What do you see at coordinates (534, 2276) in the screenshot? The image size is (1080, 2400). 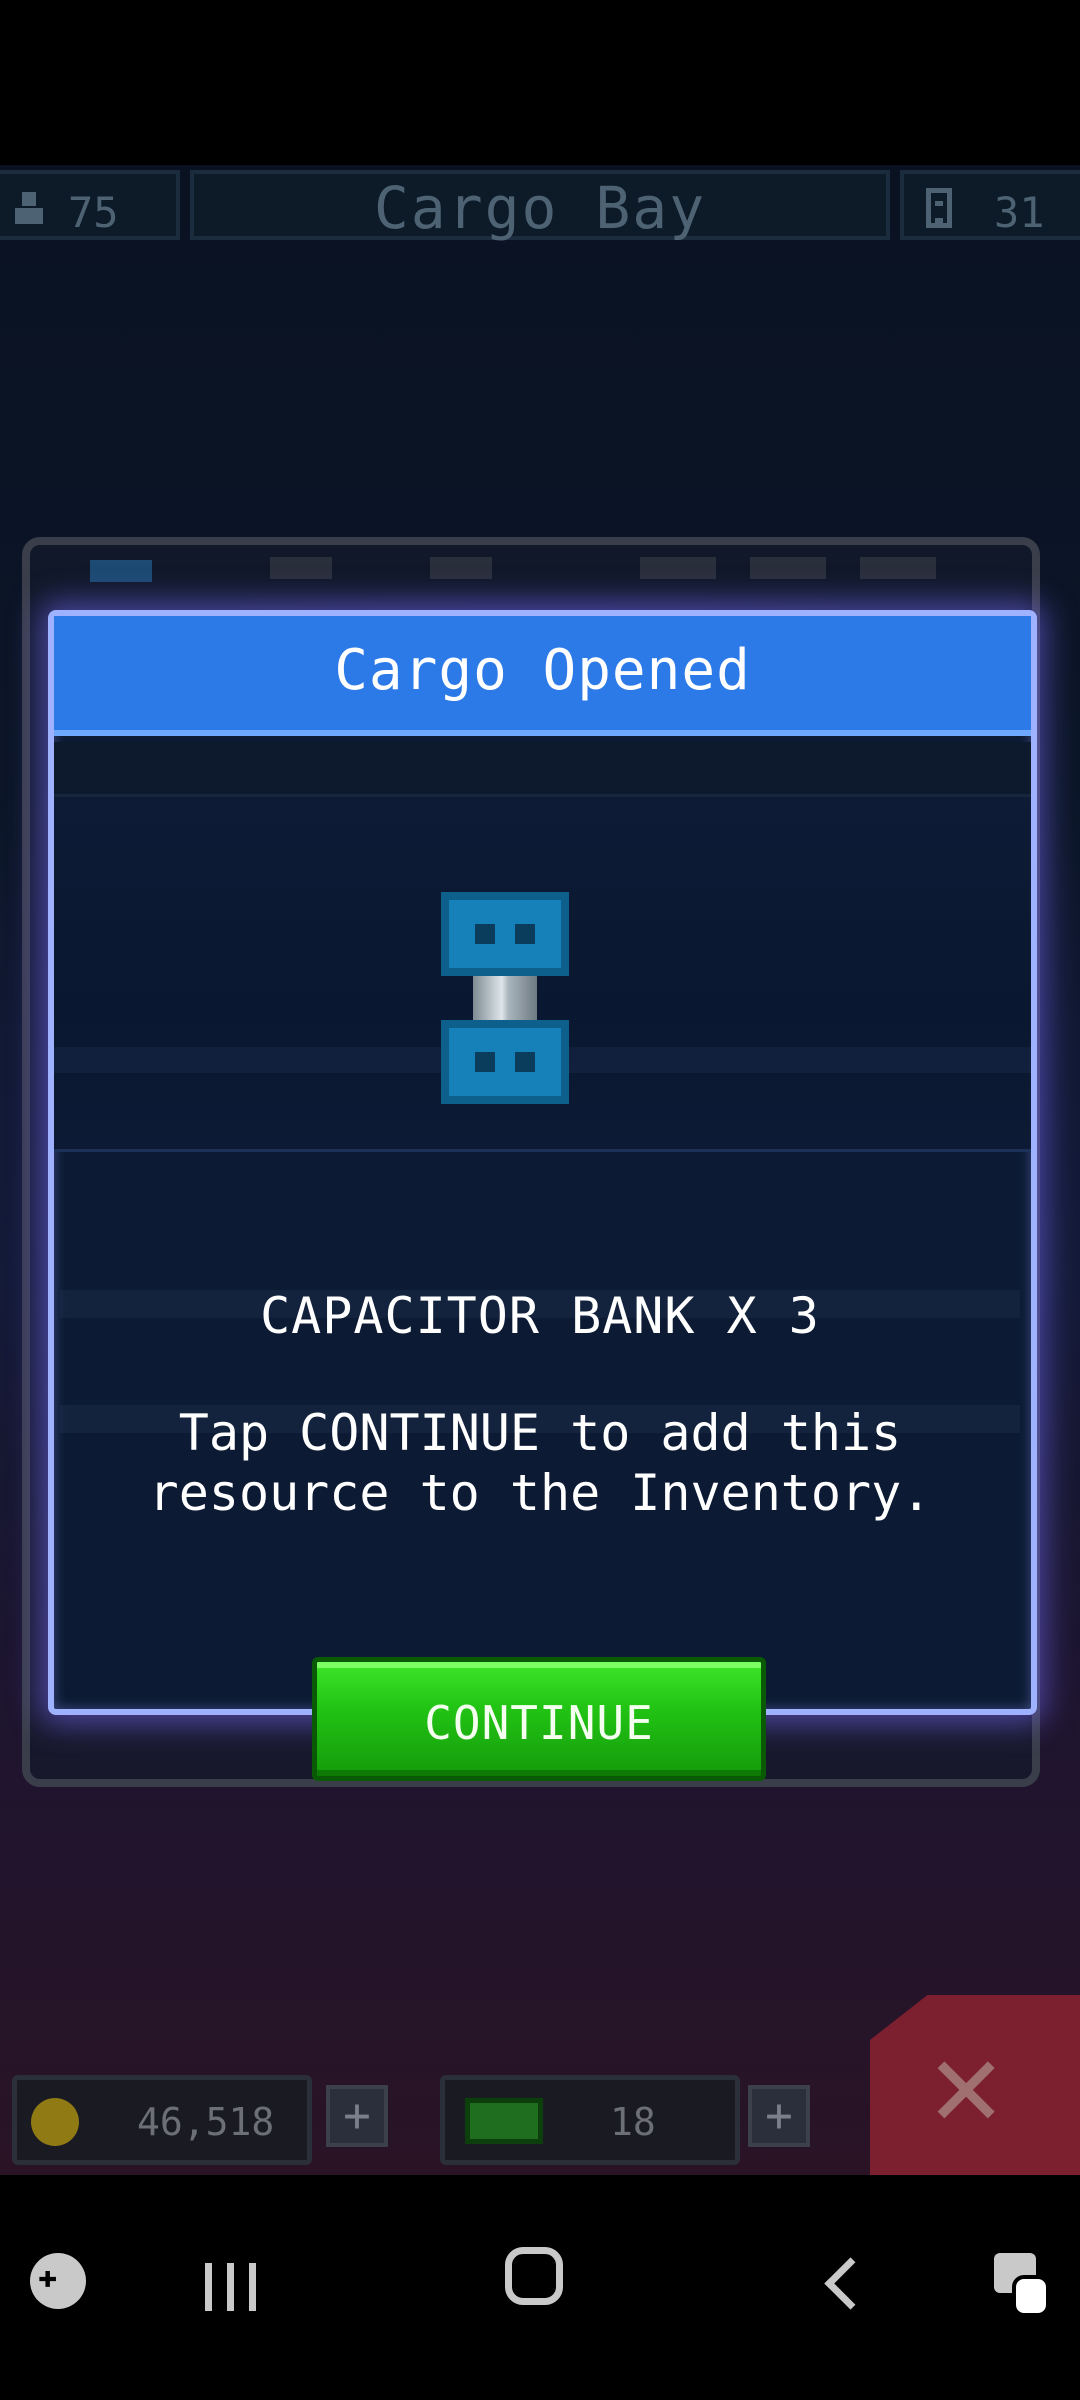 I see `home-button` at bounding box center [534, 2276].